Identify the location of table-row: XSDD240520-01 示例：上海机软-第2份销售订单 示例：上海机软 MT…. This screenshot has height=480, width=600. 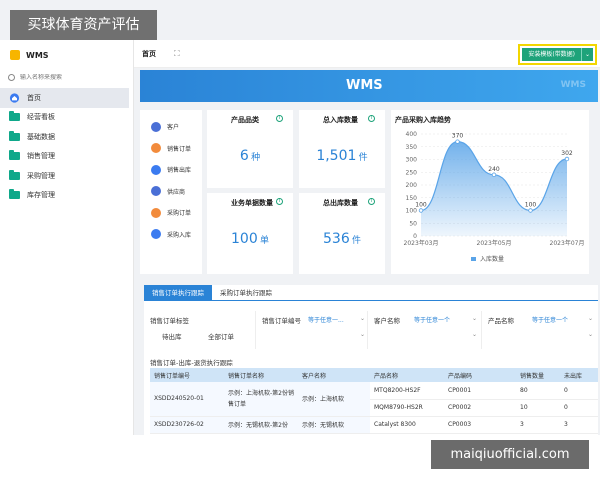
(374, 399).